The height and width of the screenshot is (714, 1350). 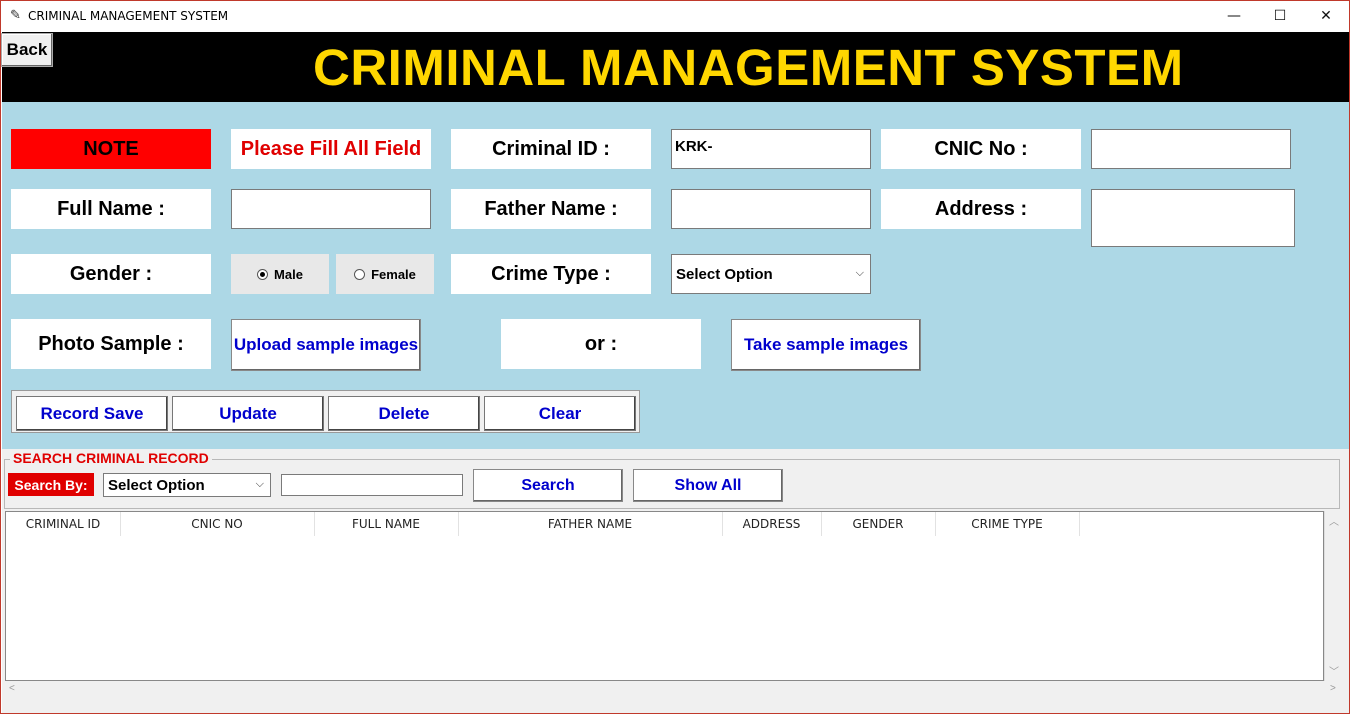 What do you see at coordinates (748, 67) in the screenshot?
I see `page-title: CRIMINAL MANAGEMENT SYSTEM` at bounding box center [748, 67].